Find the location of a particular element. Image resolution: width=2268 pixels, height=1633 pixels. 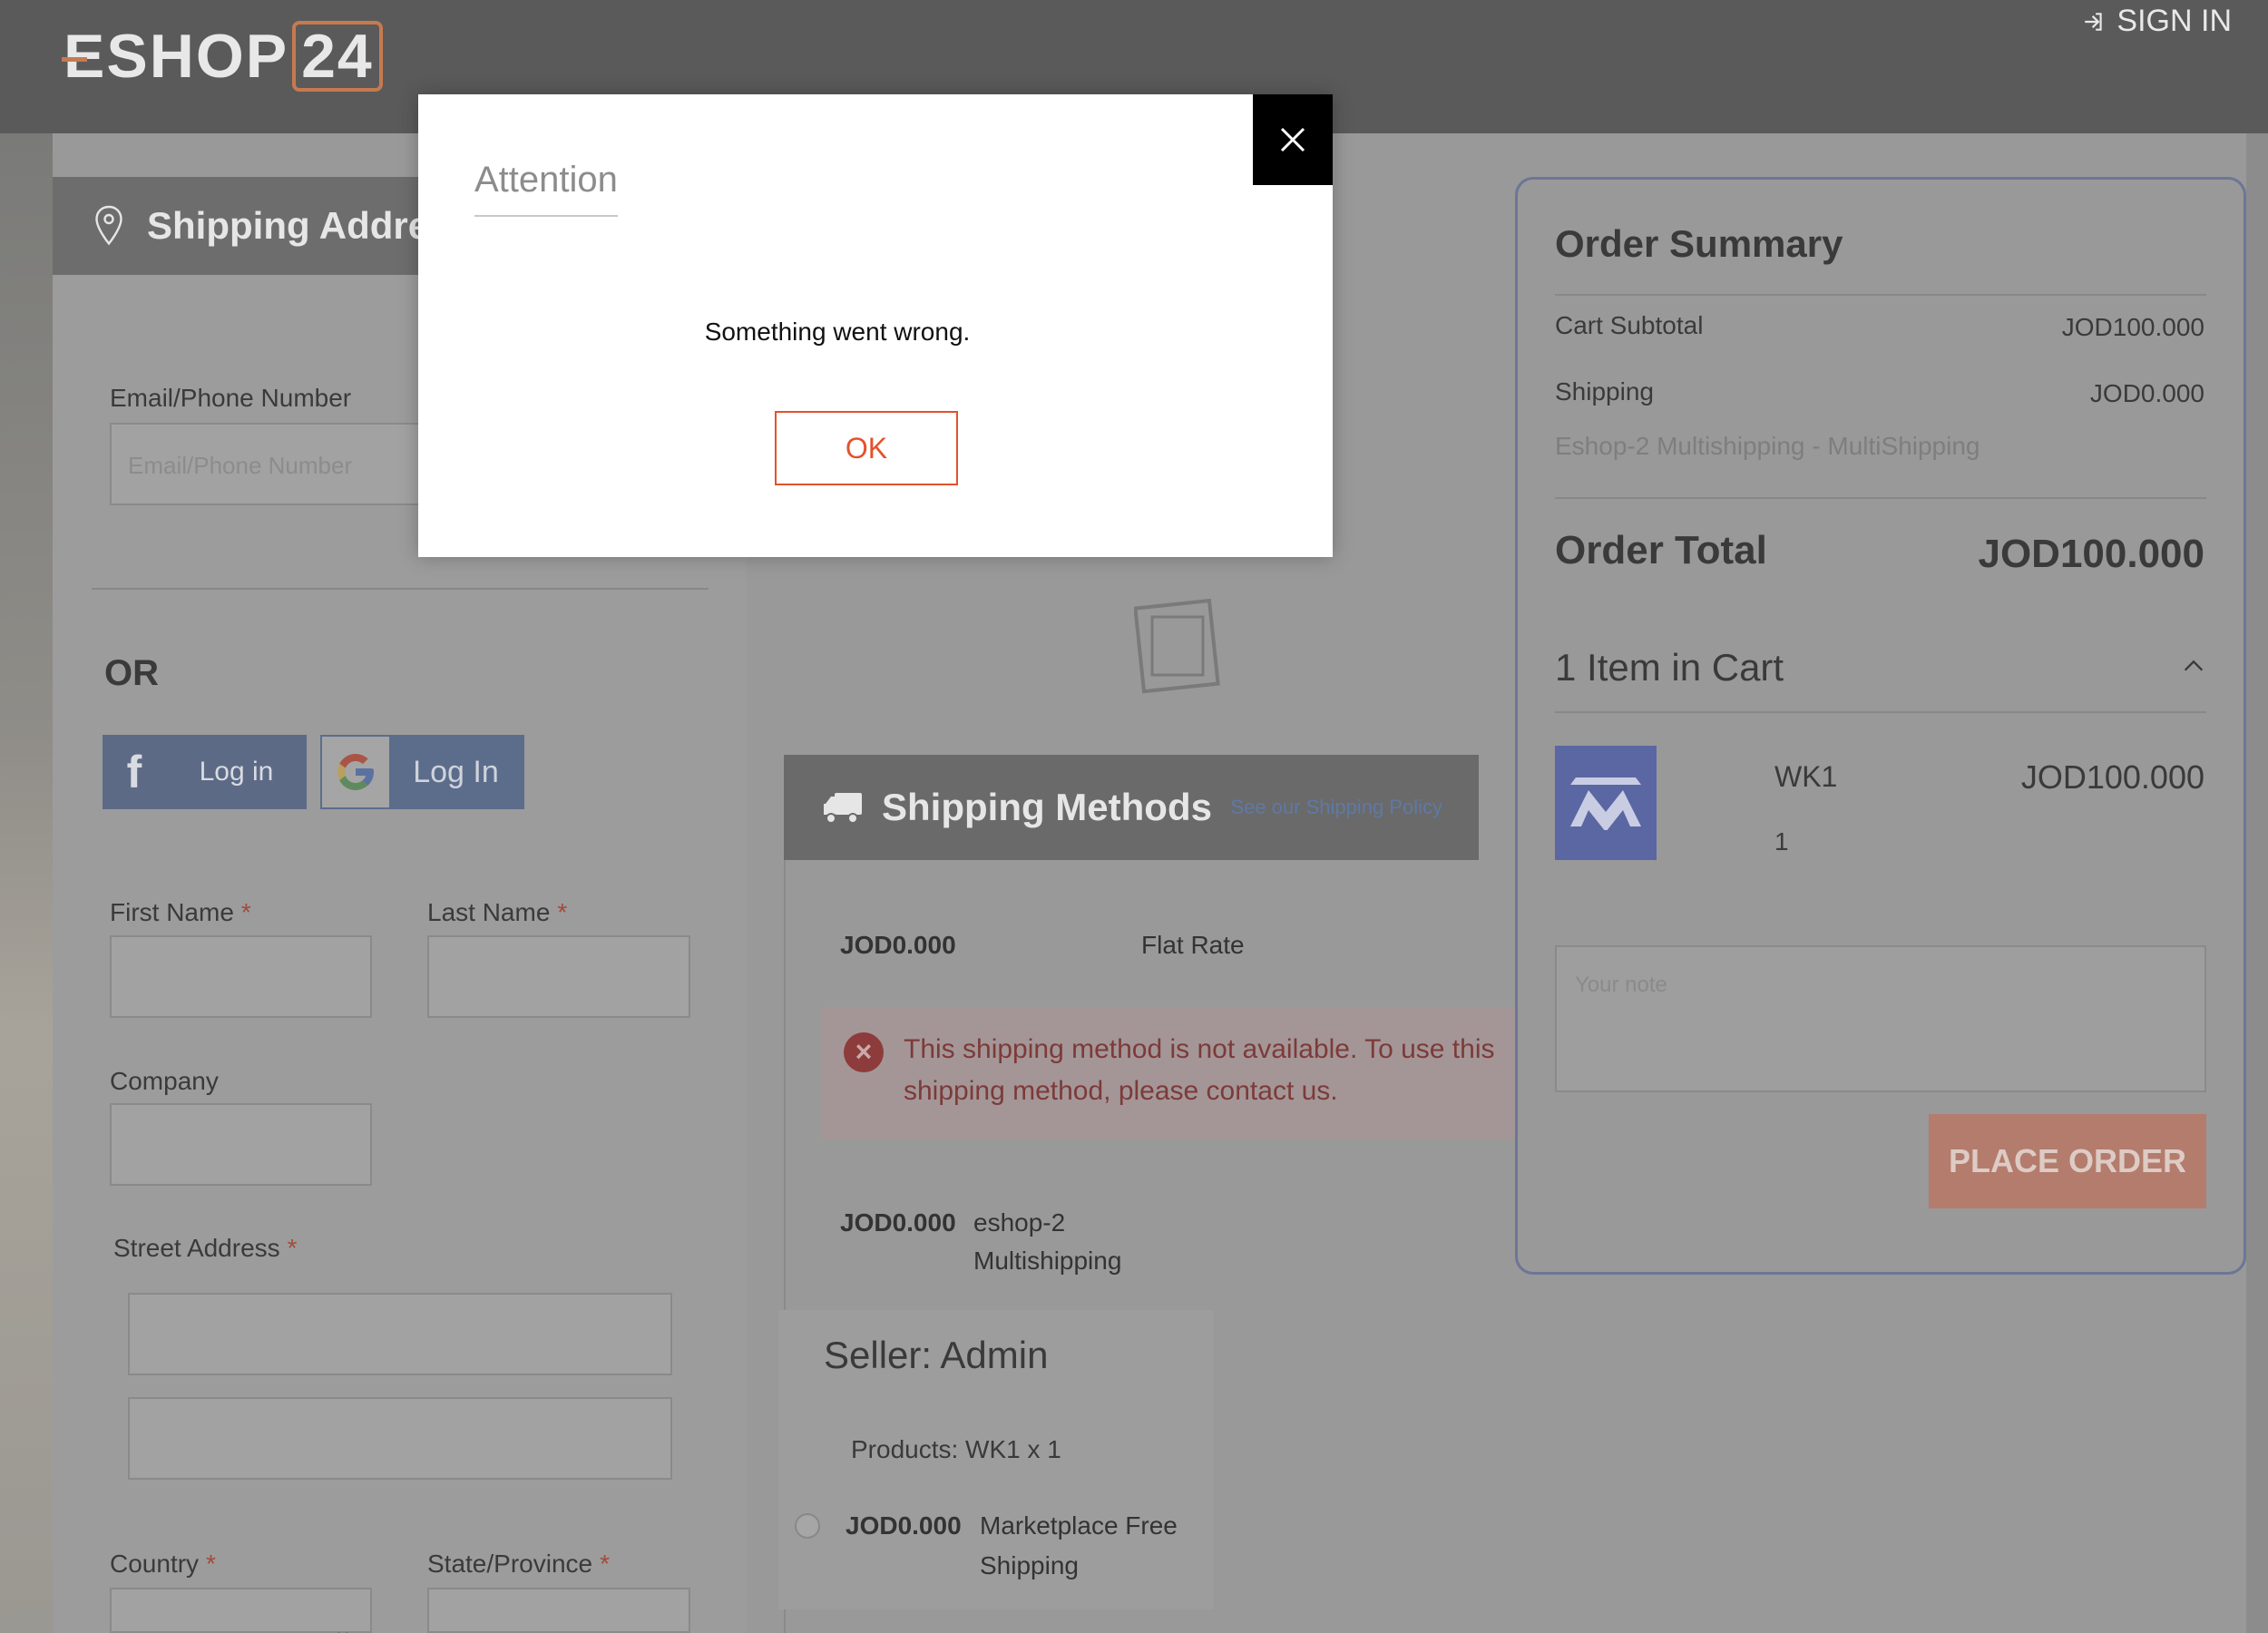

first-name-label: First Name * is located at coordinates (181, 912).